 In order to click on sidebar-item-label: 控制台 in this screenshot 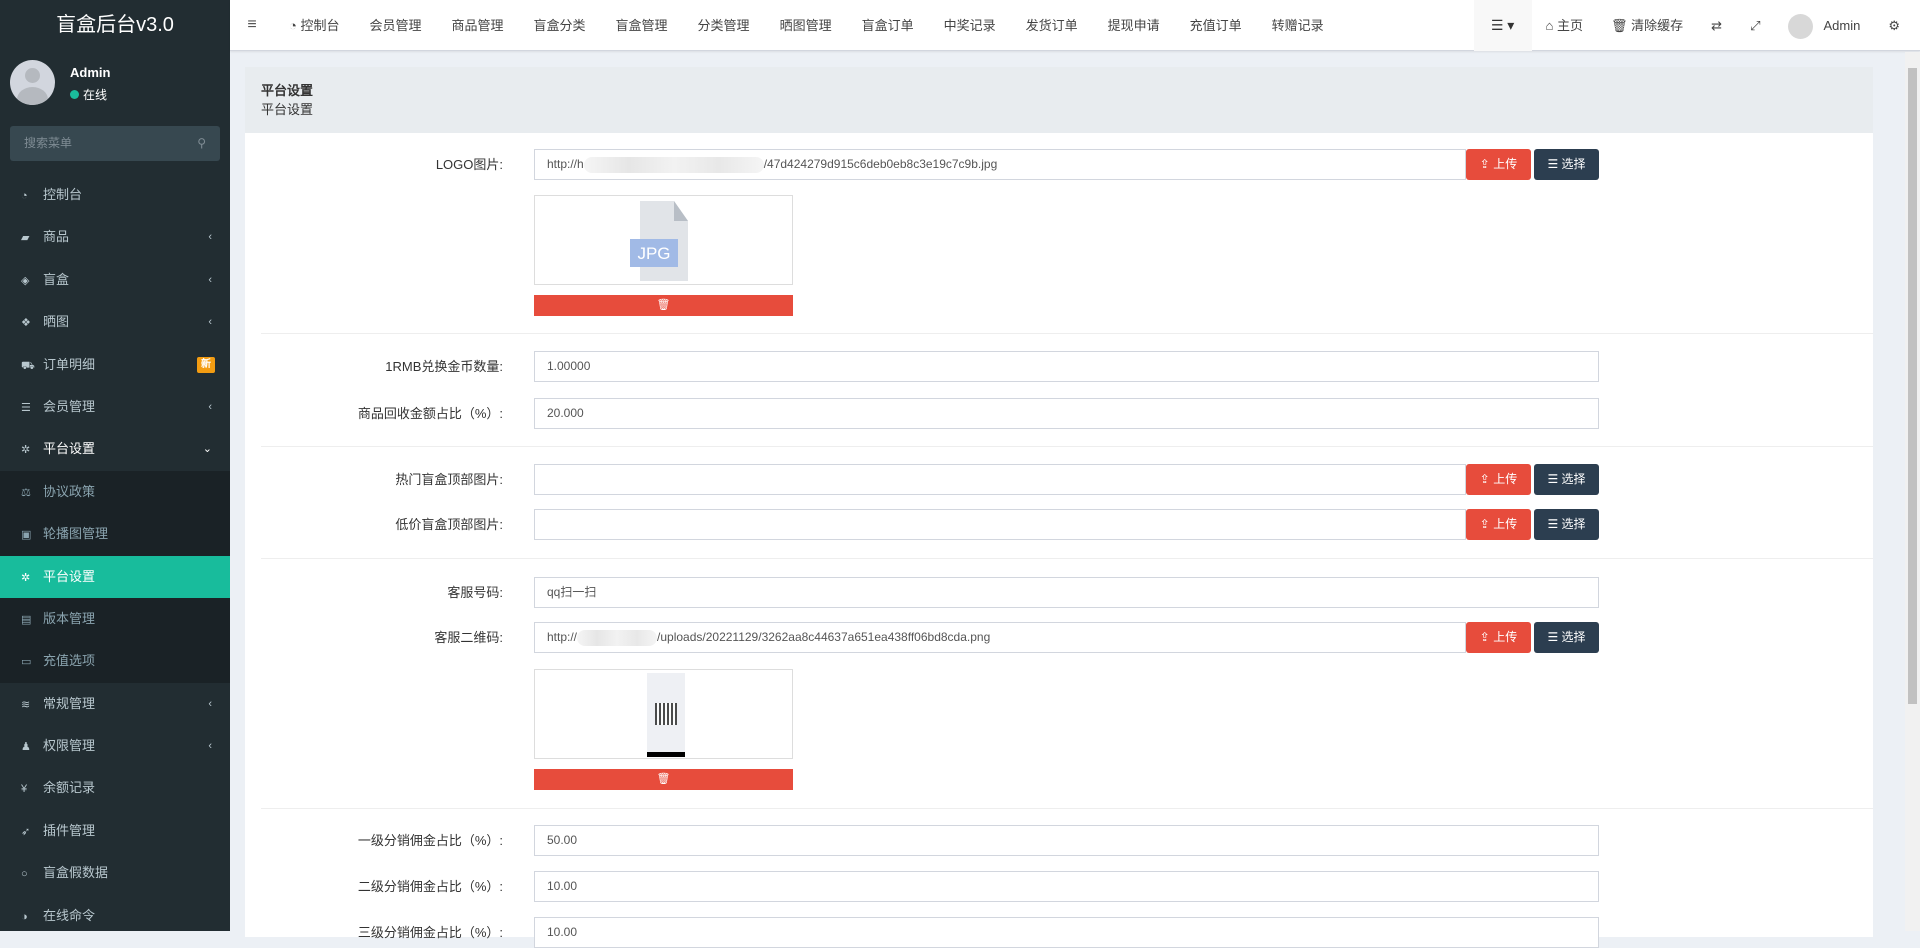, I will do `click(63, 194)`.